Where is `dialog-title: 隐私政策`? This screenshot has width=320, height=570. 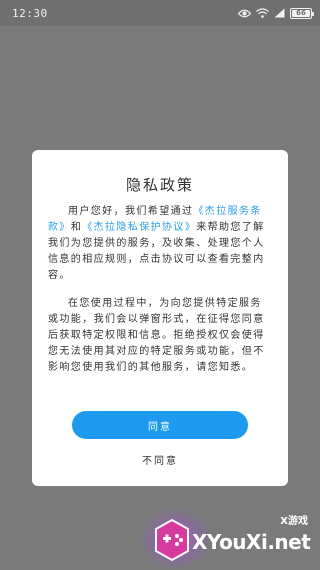 dialog-title: 隐私政策 is located at coordinates (159, 185).